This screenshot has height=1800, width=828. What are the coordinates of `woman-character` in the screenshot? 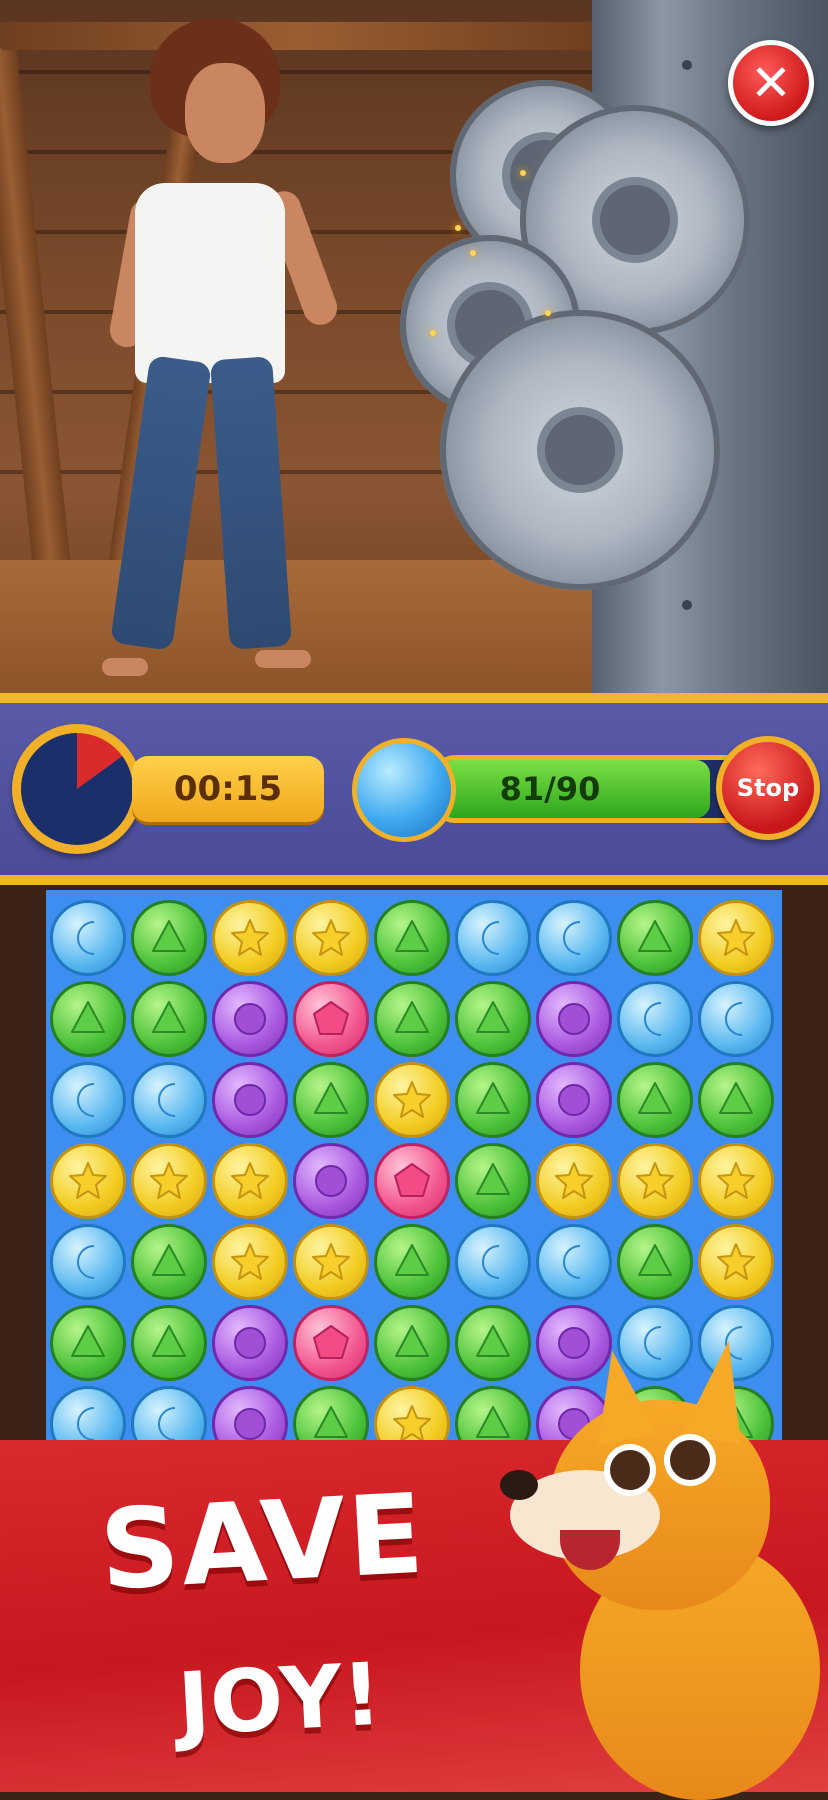 It's located at (236, 353).